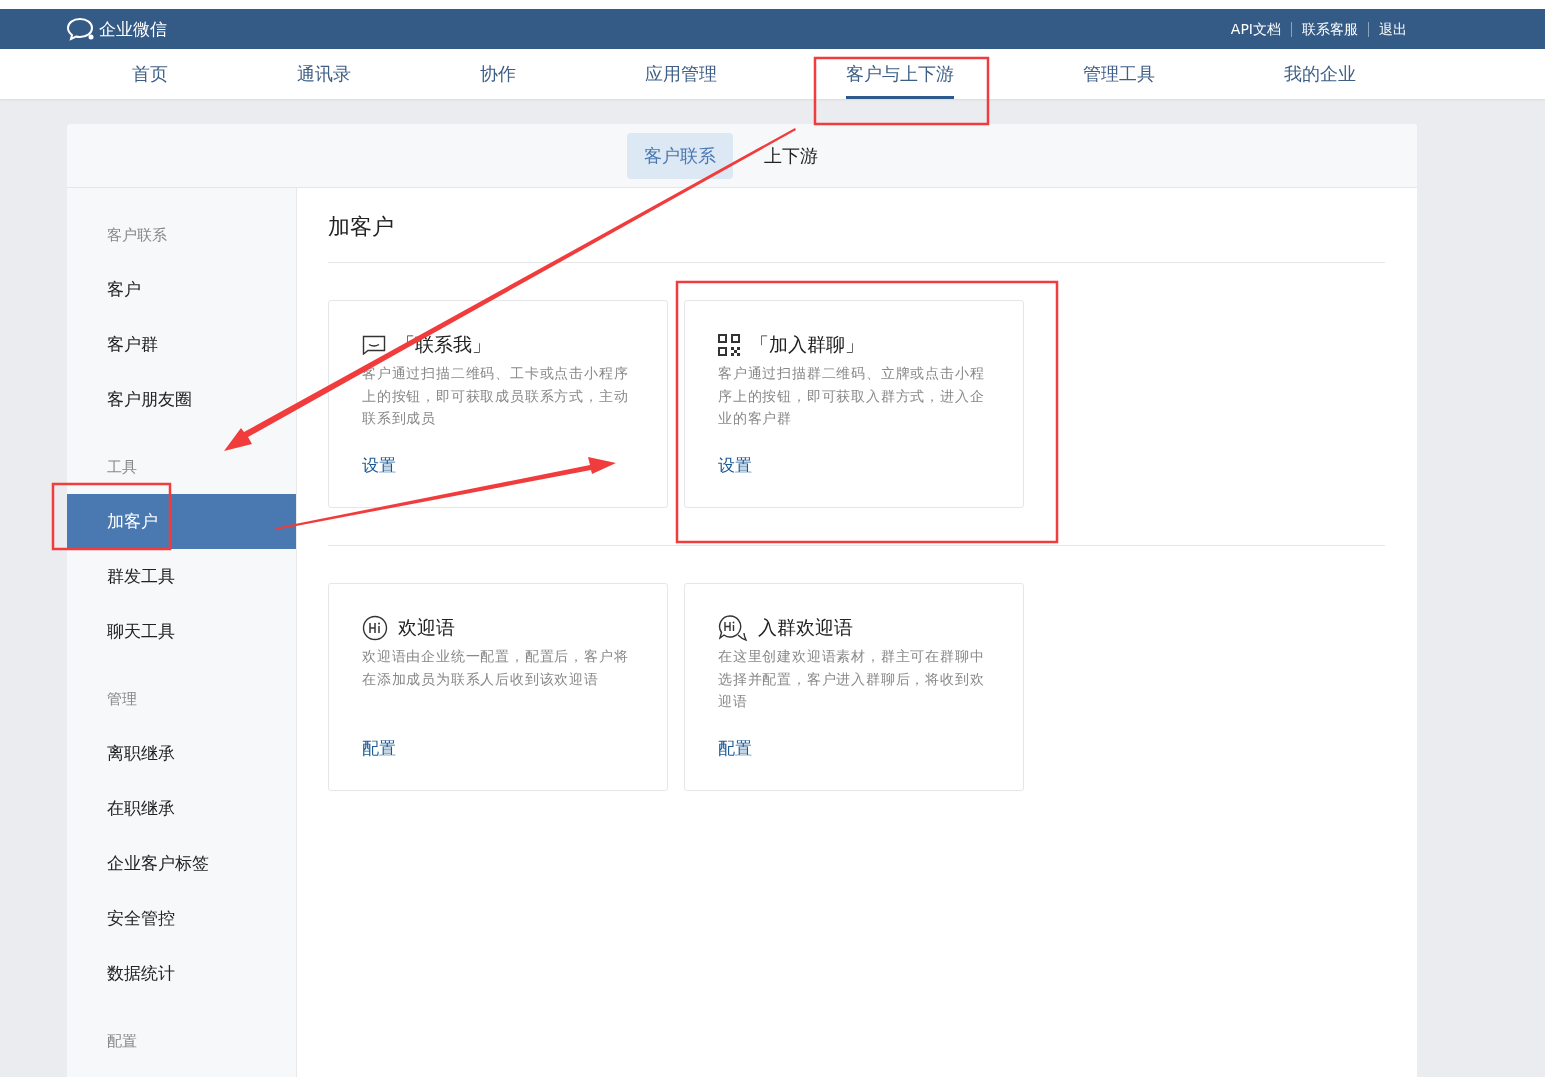 The height and width of the screenshot is (1077, 1545). I want to click on chat-bubble-icon, so click(81, 29).